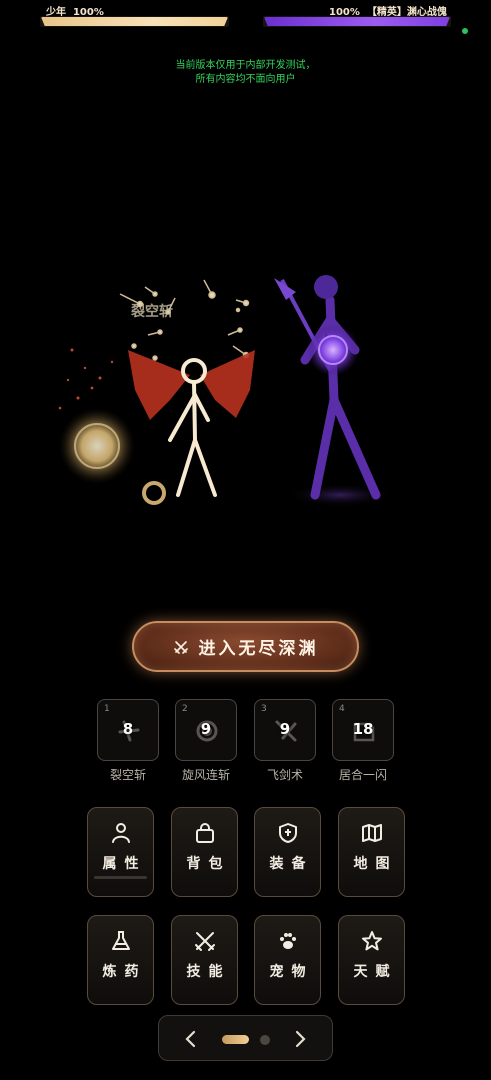 This screenshot has width=491, height=1080. I want to click on chevron-left-icon, so click(191, 1039).